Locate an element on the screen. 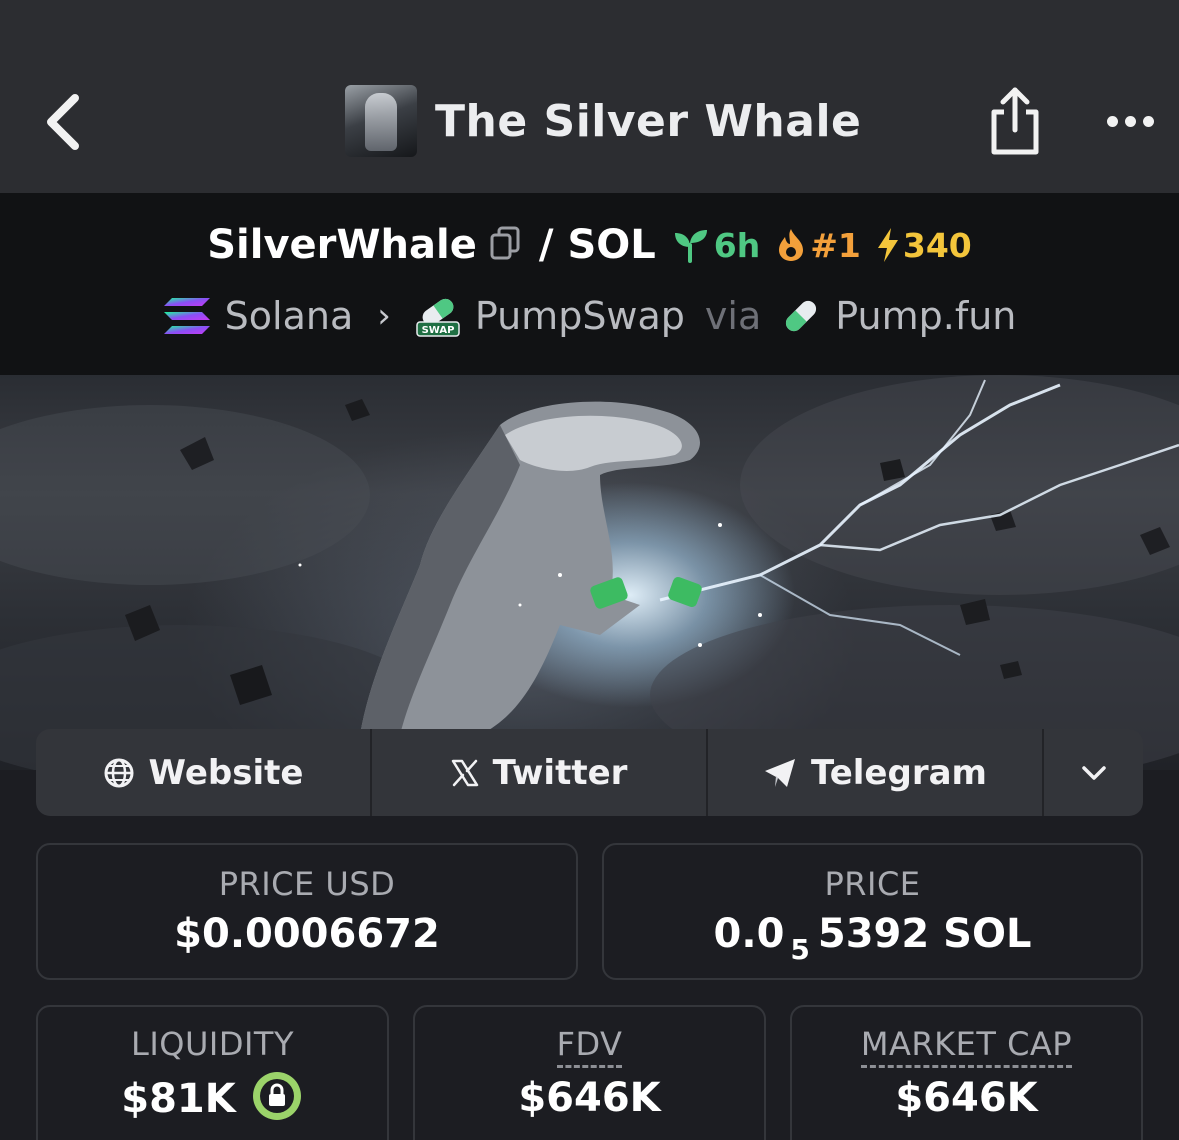 This screenshot has width=1179, height=1140. boost-badge: 340 is located at coordinates (923, 245).